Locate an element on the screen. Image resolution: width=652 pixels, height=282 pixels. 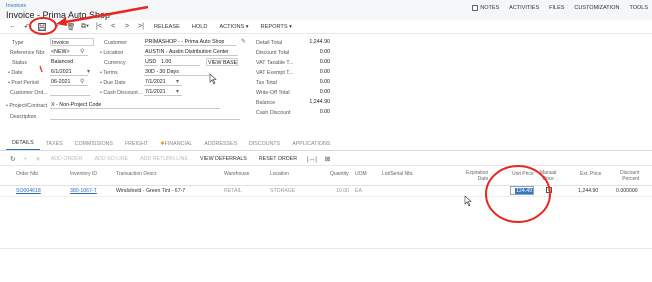
type-select: Invoice is located at coordinates (72, 42).